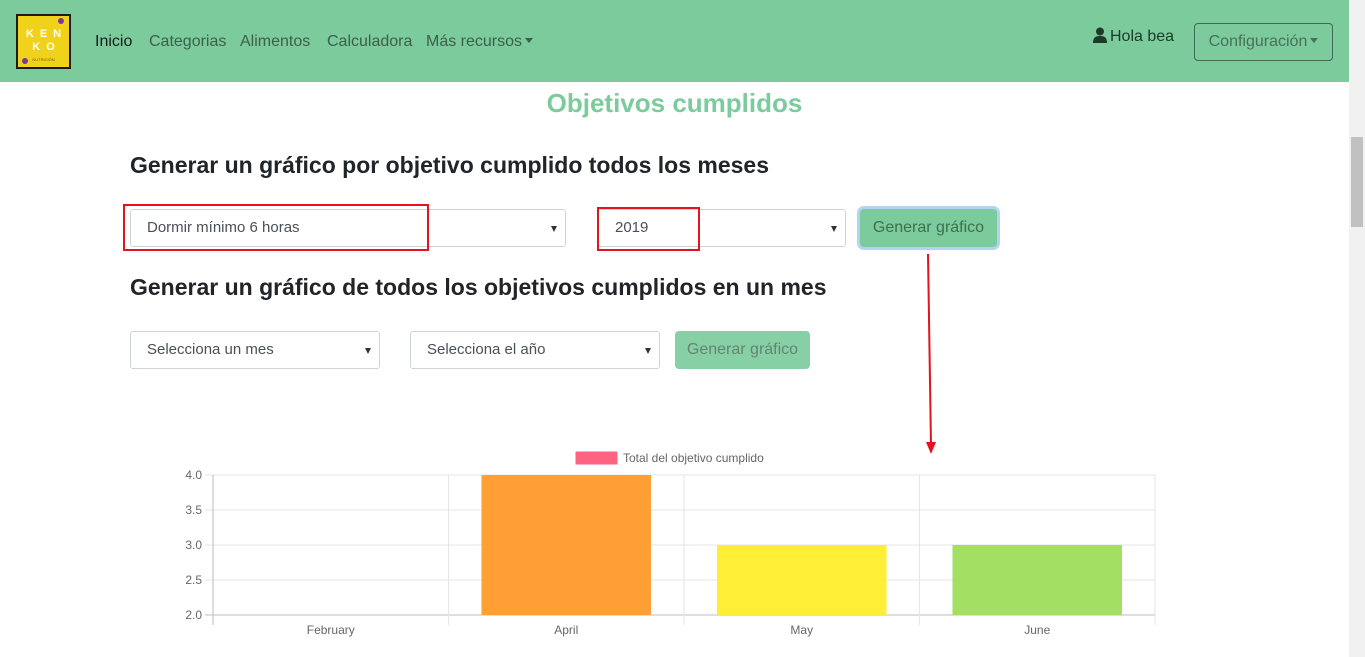 The width and height of the screenshot is (1365, 657). What do you see at coordinates (210, 349) in the screenshot?
I see `month-select-value: Selecciona un mes` at bounding box center [210, 349].